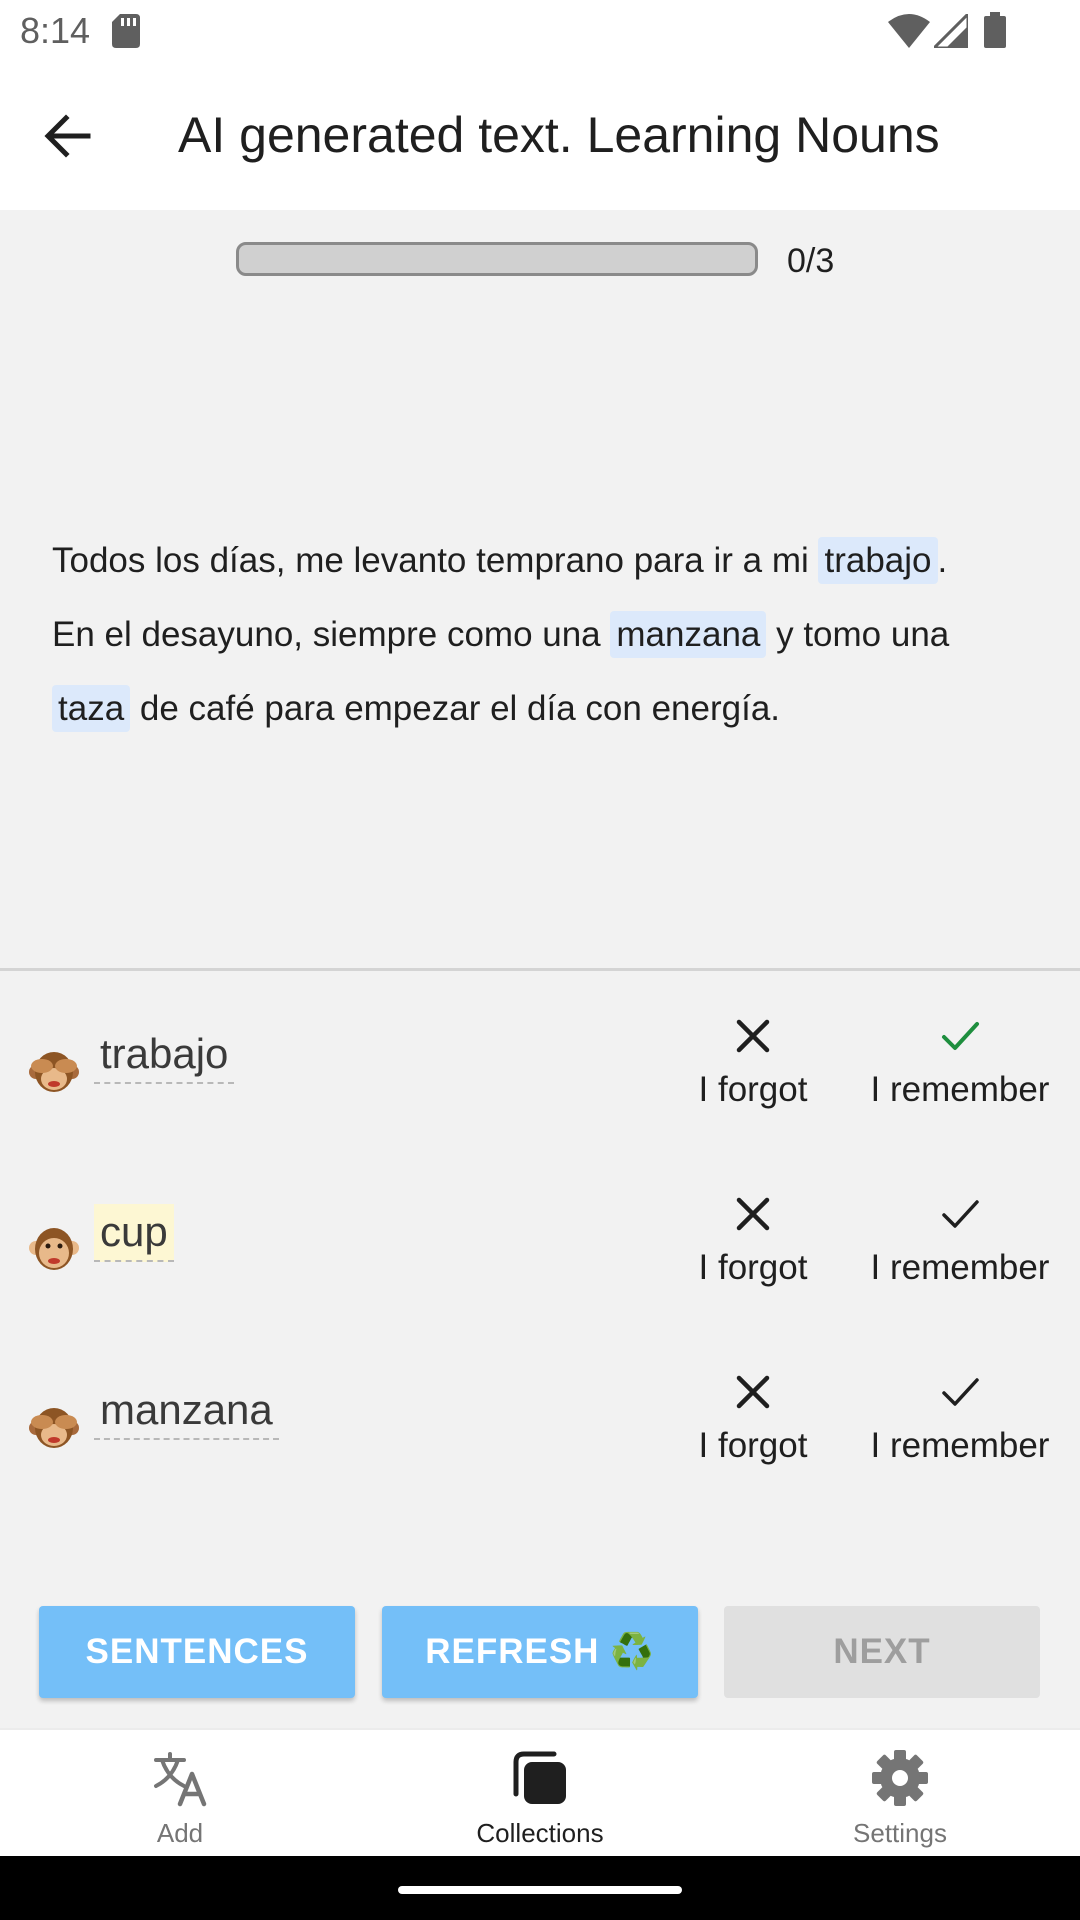 This screenshot has width=1080, height=1920. I want to click on word-row: manzana I forgot I remember, so click(540, 1442).